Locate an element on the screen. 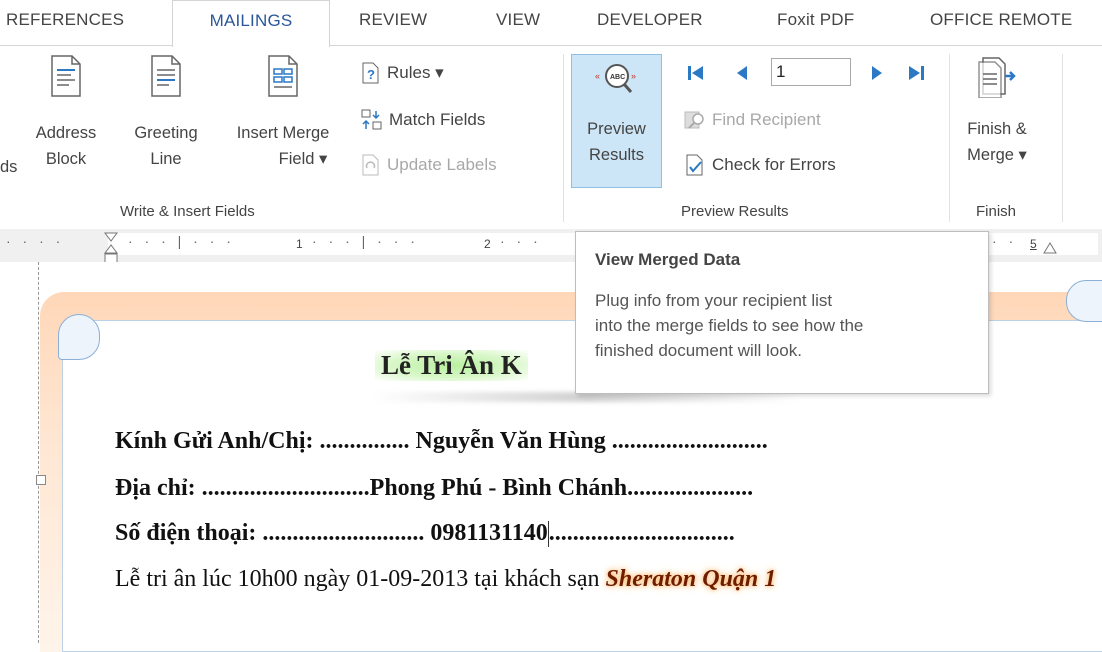 This screenshot has height=652, width=1102. tooltip-line: finished document will look. is located at coordinates (698, 350).